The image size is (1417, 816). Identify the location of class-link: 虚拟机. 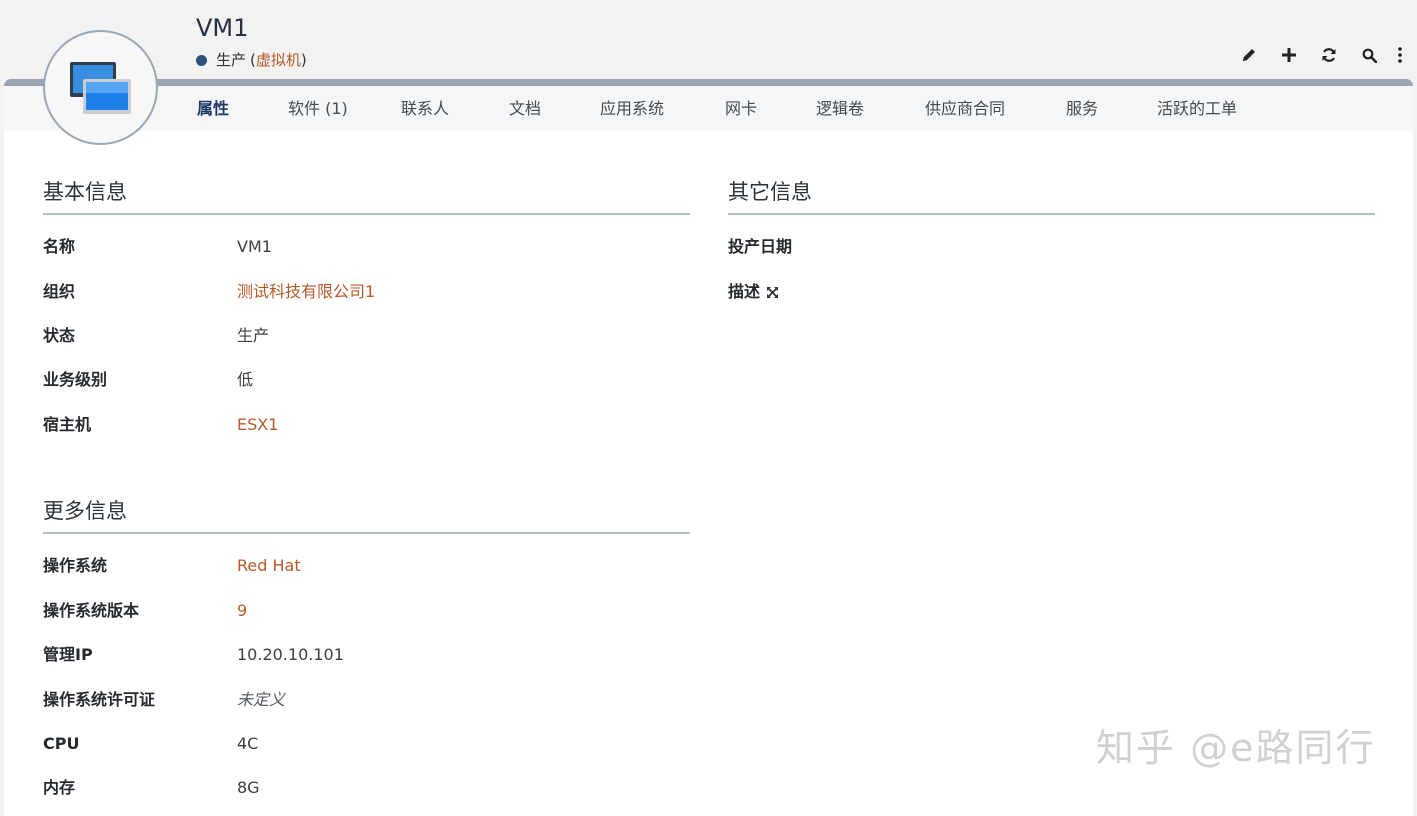
(278, 60).